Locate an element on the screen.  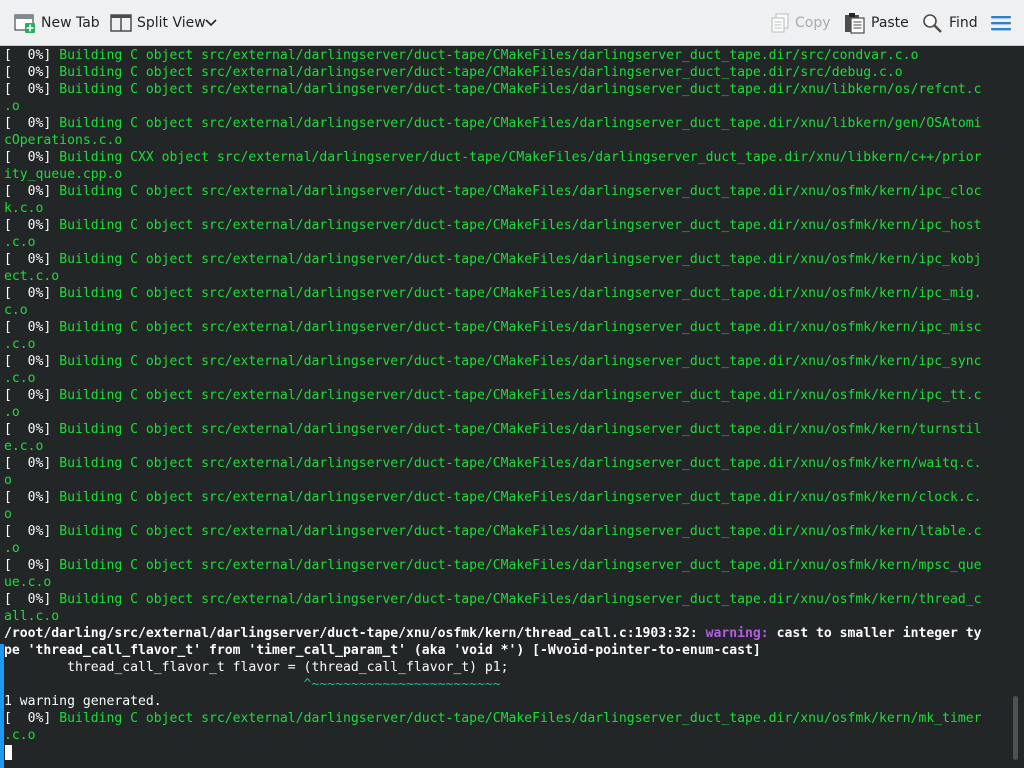
terminal-text: c.o is located at coordinates (16, 310).